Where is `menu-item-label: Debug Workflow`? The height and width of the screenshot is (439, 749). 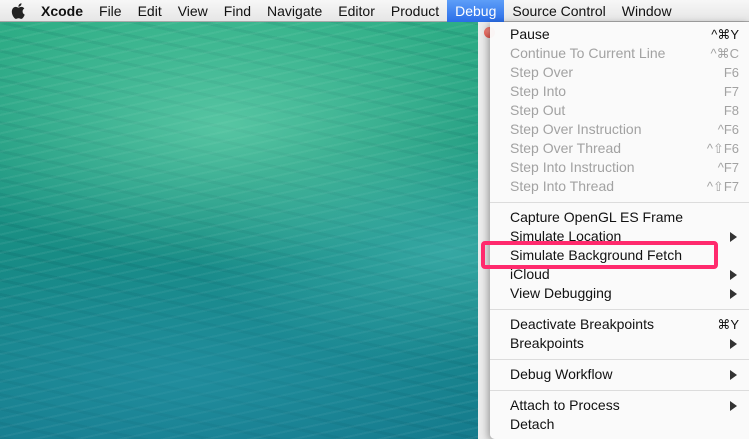
menu-item-label: Debug Workflow is located at coordinates (561, 374).